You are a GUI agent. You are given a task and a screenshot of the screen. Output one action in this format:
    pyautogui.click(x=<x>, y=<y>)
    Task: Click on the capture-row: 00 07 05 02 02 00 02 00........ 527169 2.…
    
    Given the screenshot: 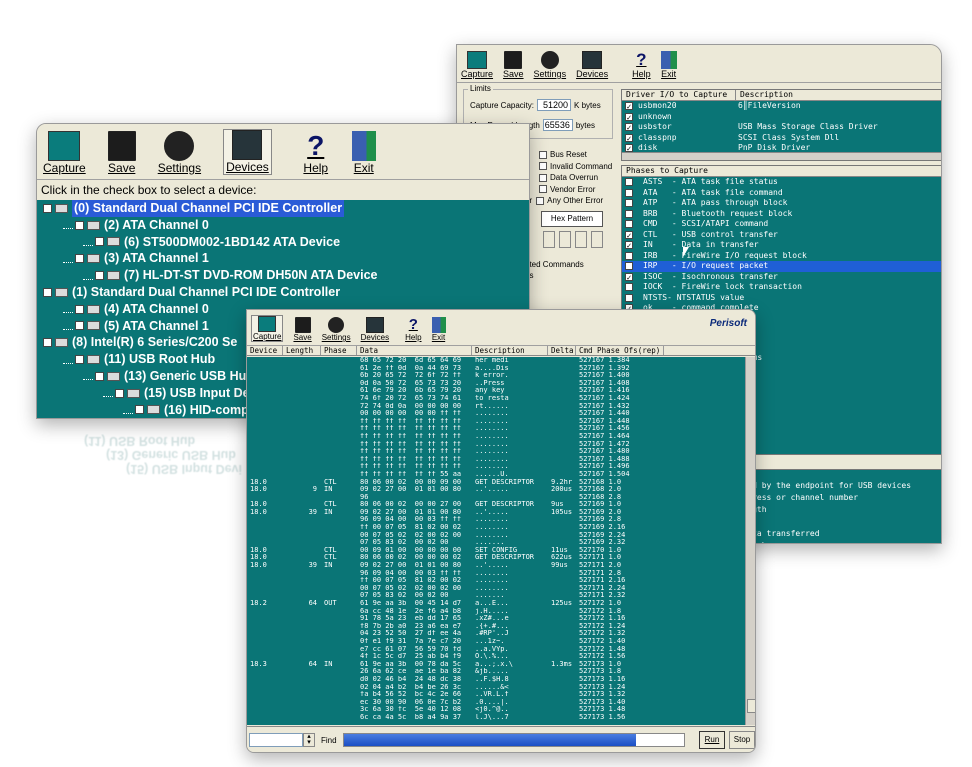 What is the action you would take?
    pyautogui.click(x=496, y=536)
    